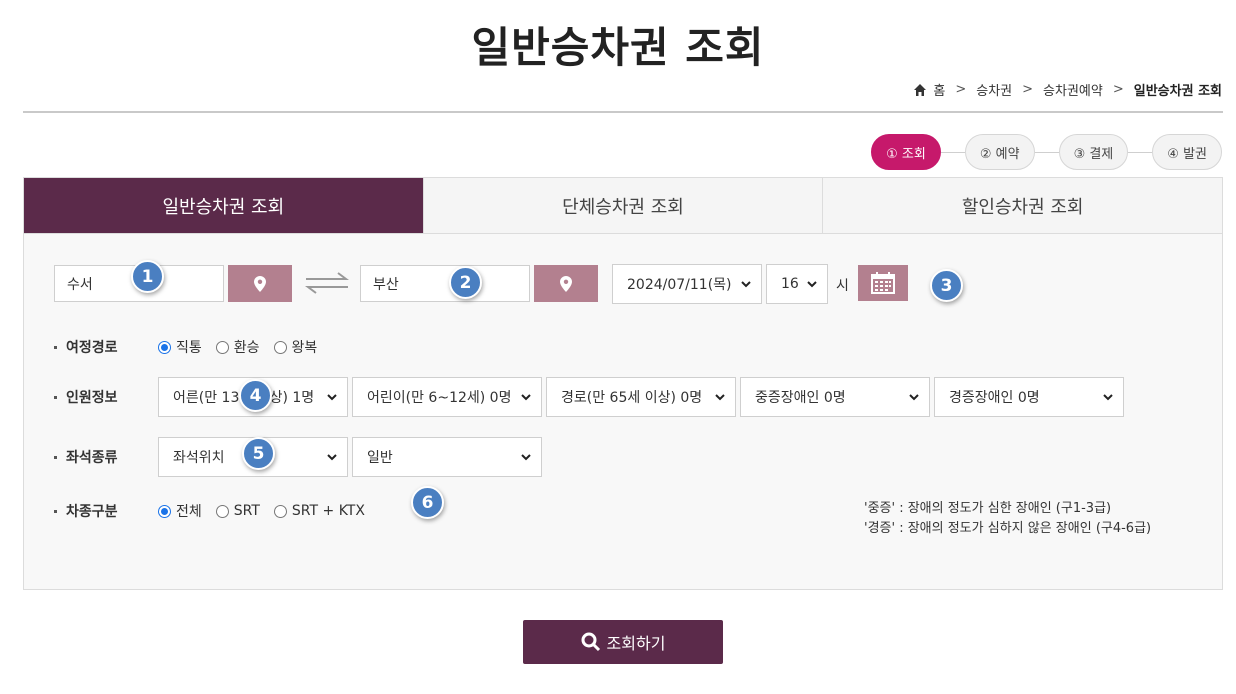 The width and height of the screenshot is (1236, 694). I want to click on arrival-input: 부산, so click(445, 283).